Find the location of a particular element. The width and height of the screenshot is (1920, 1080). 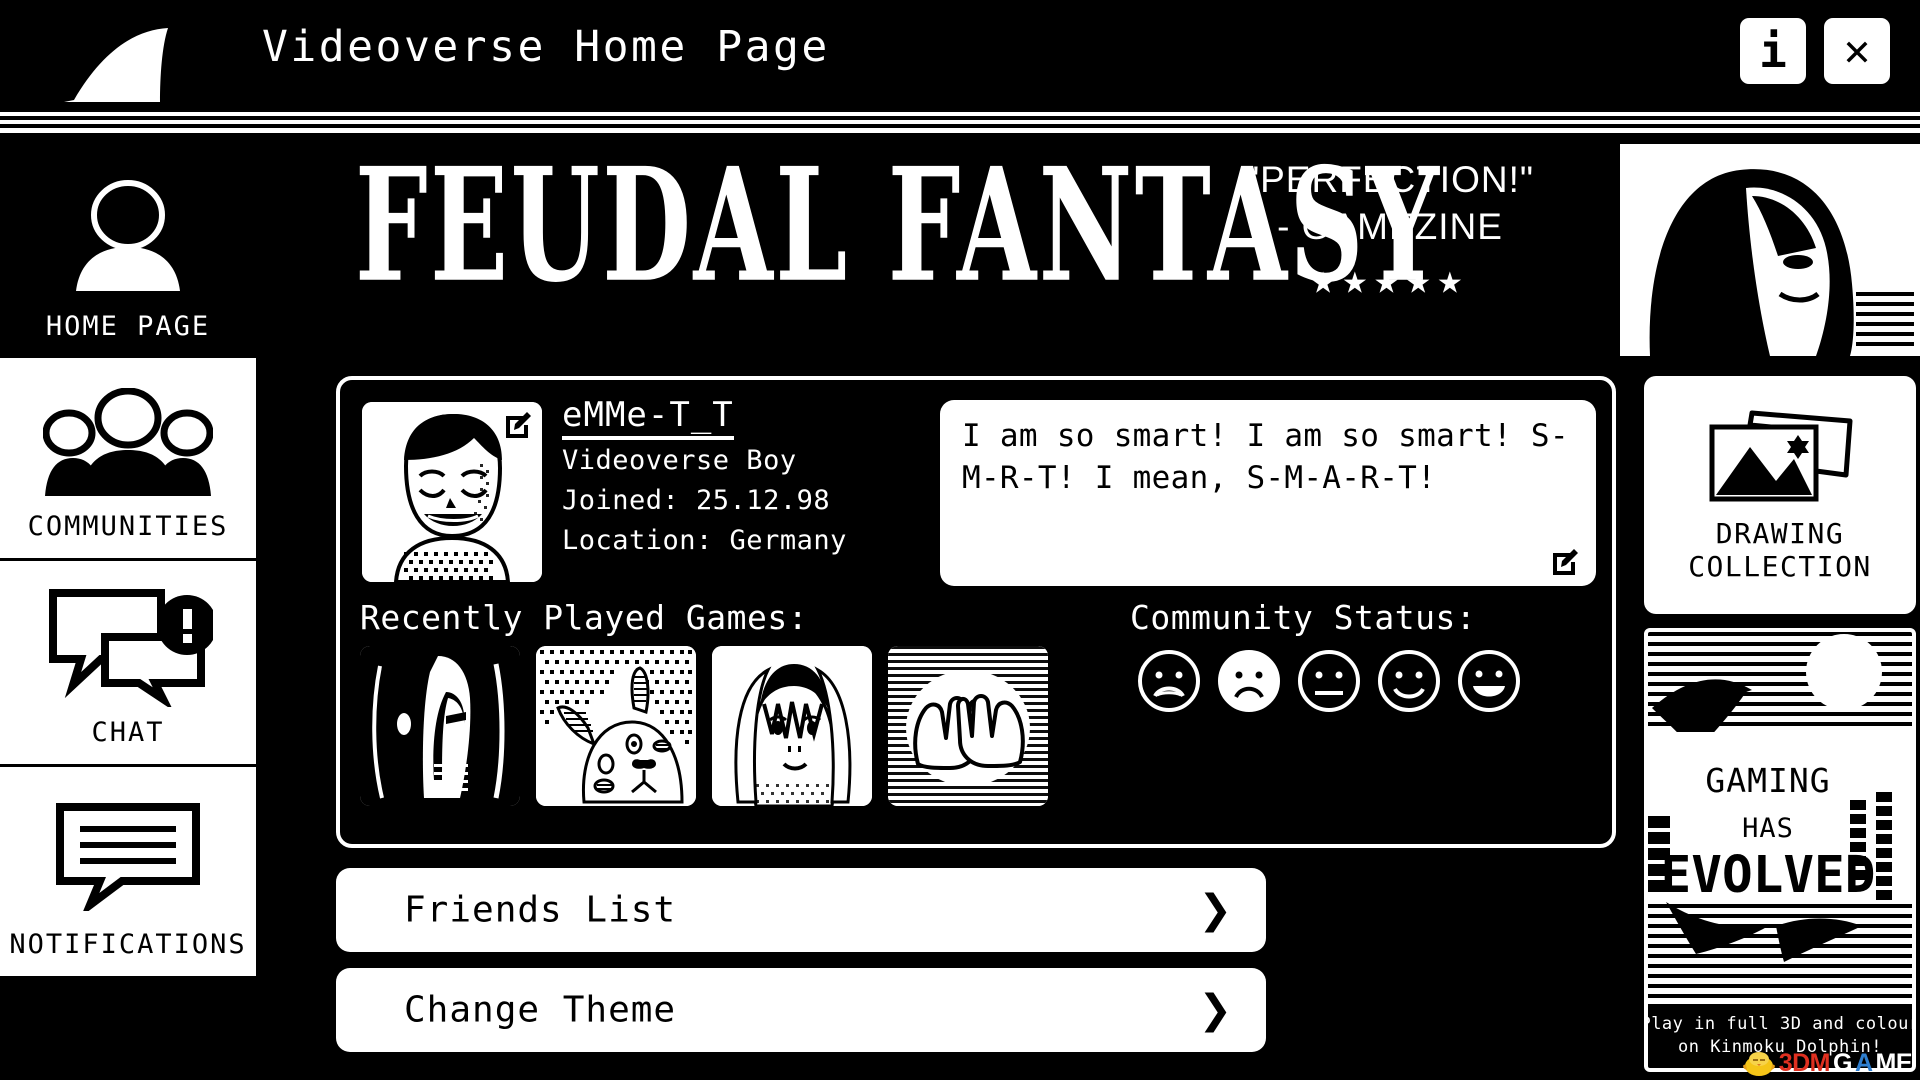

chat-bubbles-icon is located at coordinates (128, 647).